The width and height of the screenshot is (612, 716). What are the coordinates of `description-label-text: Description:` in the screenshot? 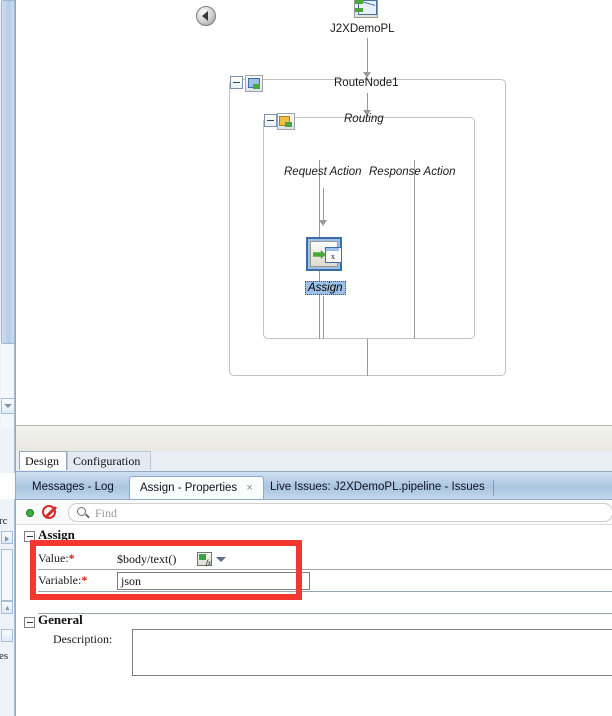 It's located at (83, 639).